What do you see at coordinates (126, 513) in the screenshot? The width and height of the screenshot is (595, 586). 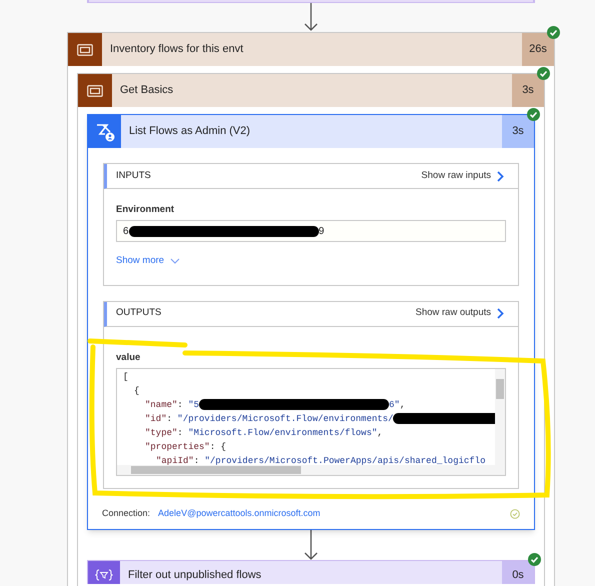 I see `connection-label: Connection:` at bounding box center [126, 513].